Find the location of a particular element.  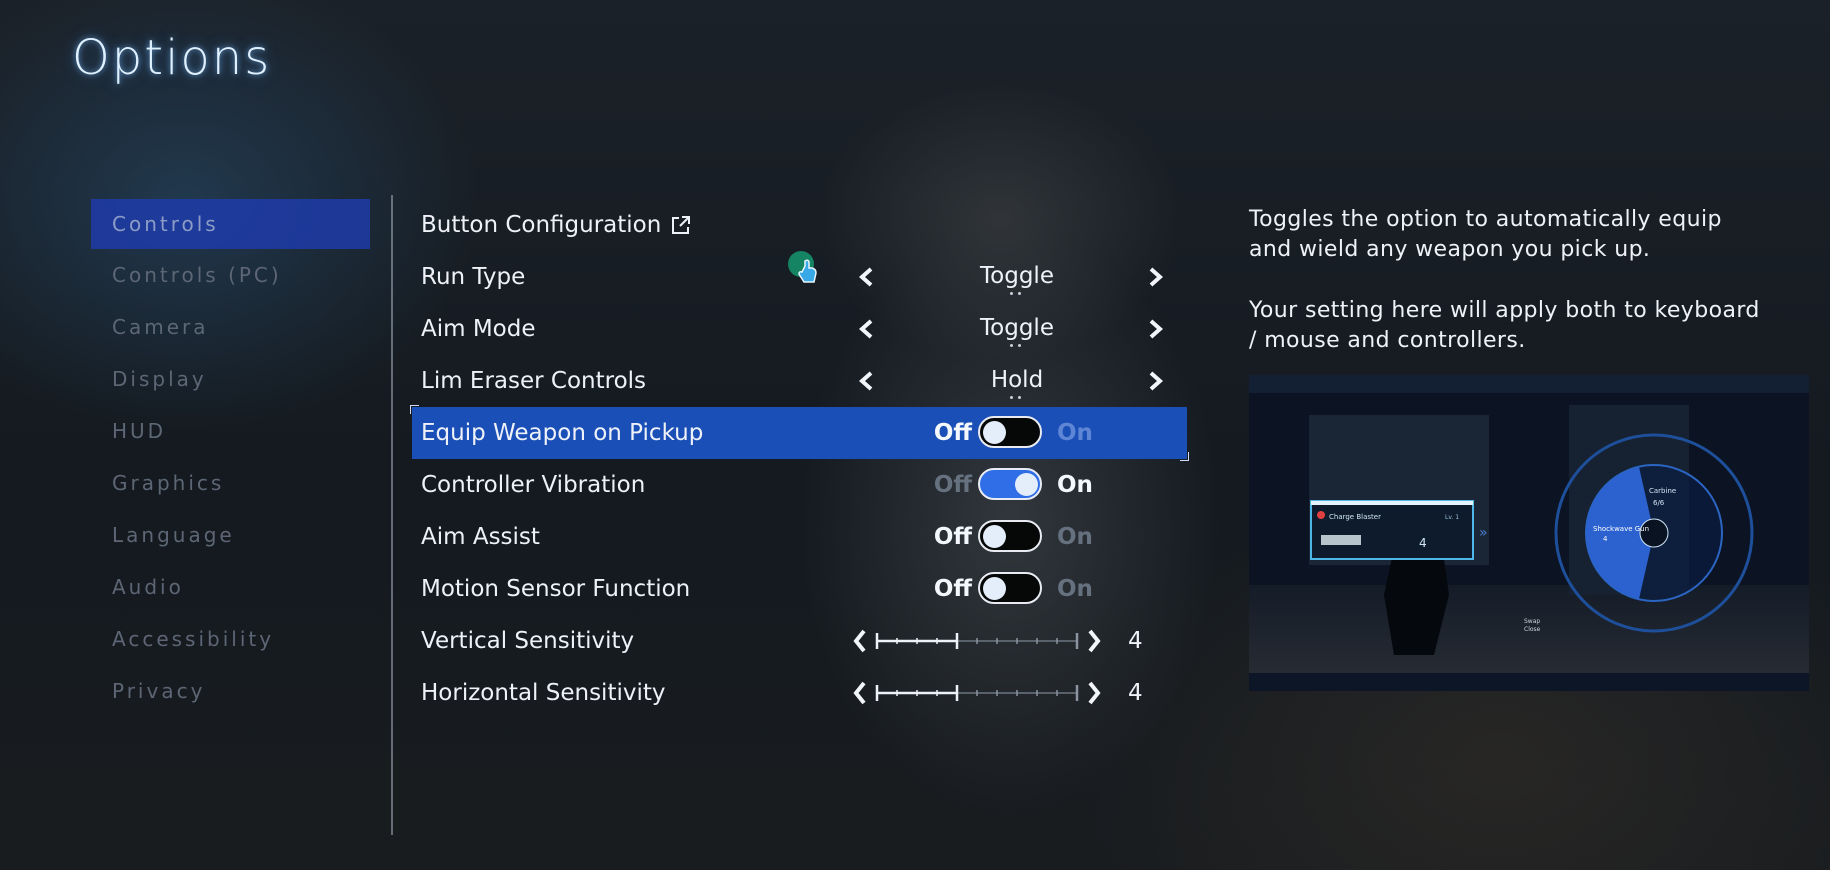

external-link-icon is located at coordinates (681, 225).